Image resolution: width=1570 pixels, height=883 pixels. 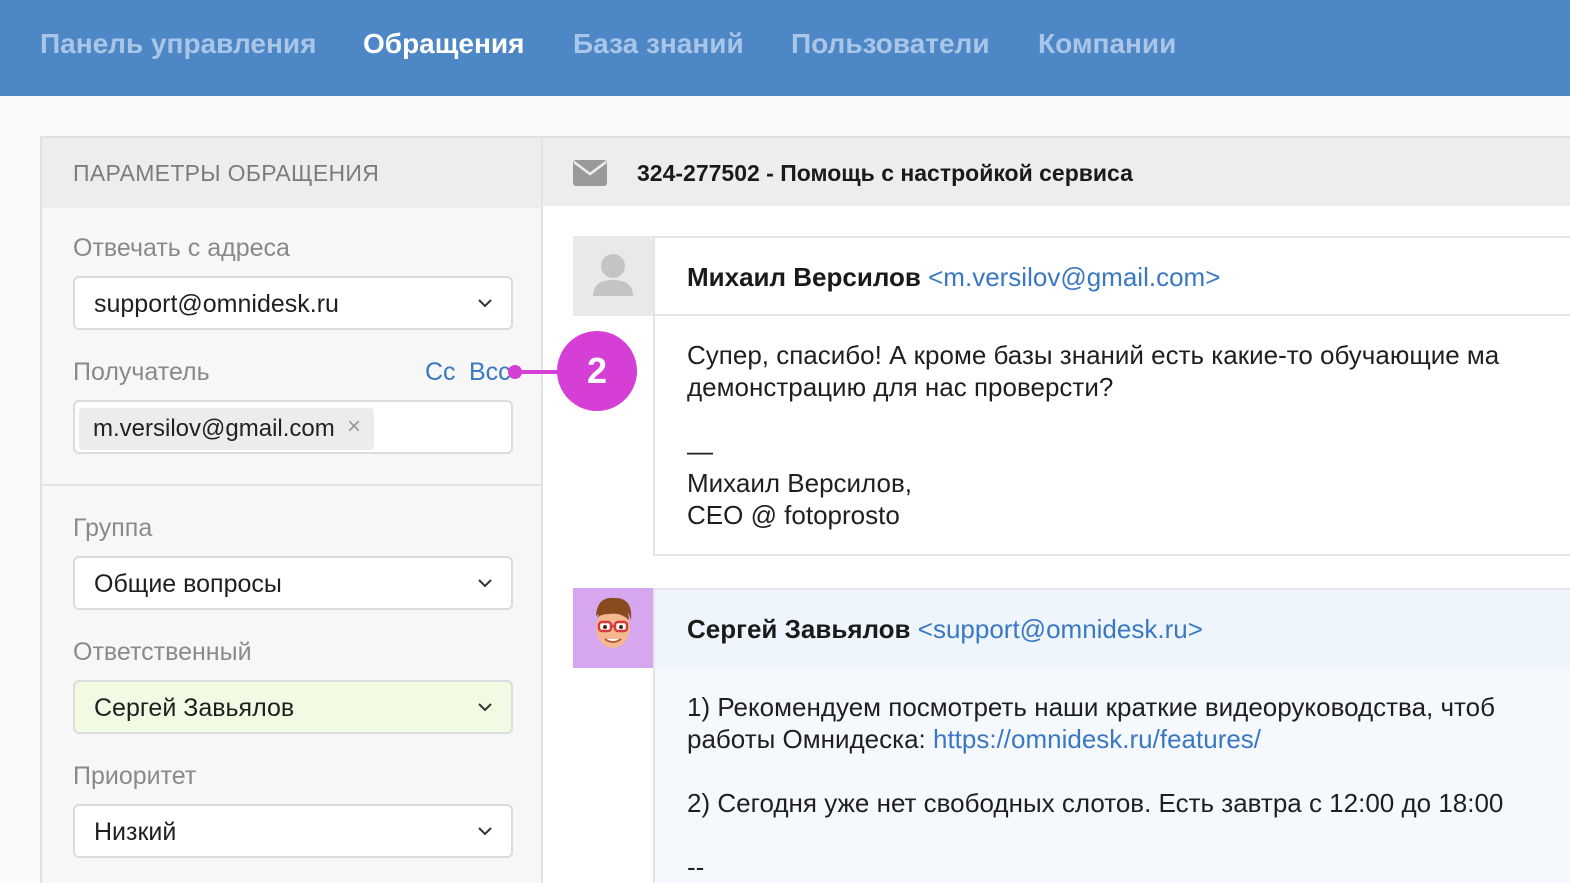 I want to click on assignee-select: Сергей Завьялов, so click(x=293, y=707).